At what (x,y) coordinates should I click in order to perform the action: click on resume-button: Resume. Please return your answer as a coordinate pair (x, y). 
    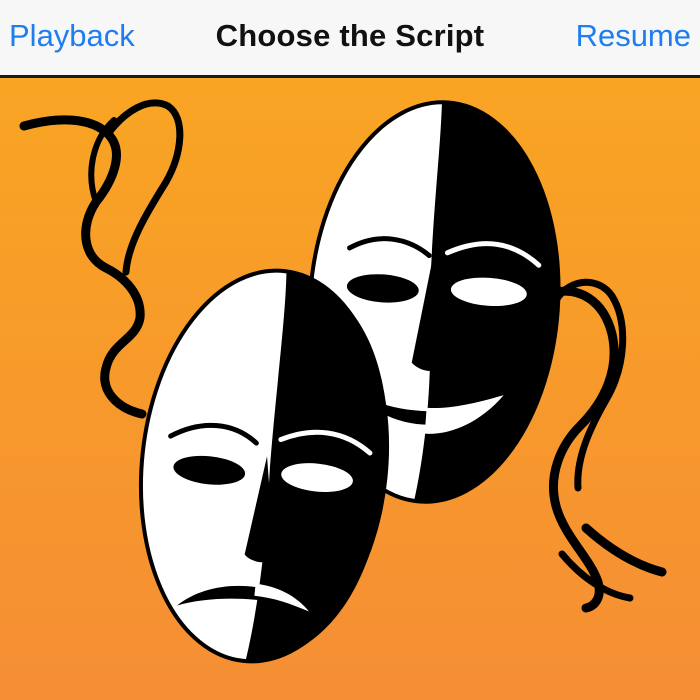
    Looking at the image, I should click on (633, 36).